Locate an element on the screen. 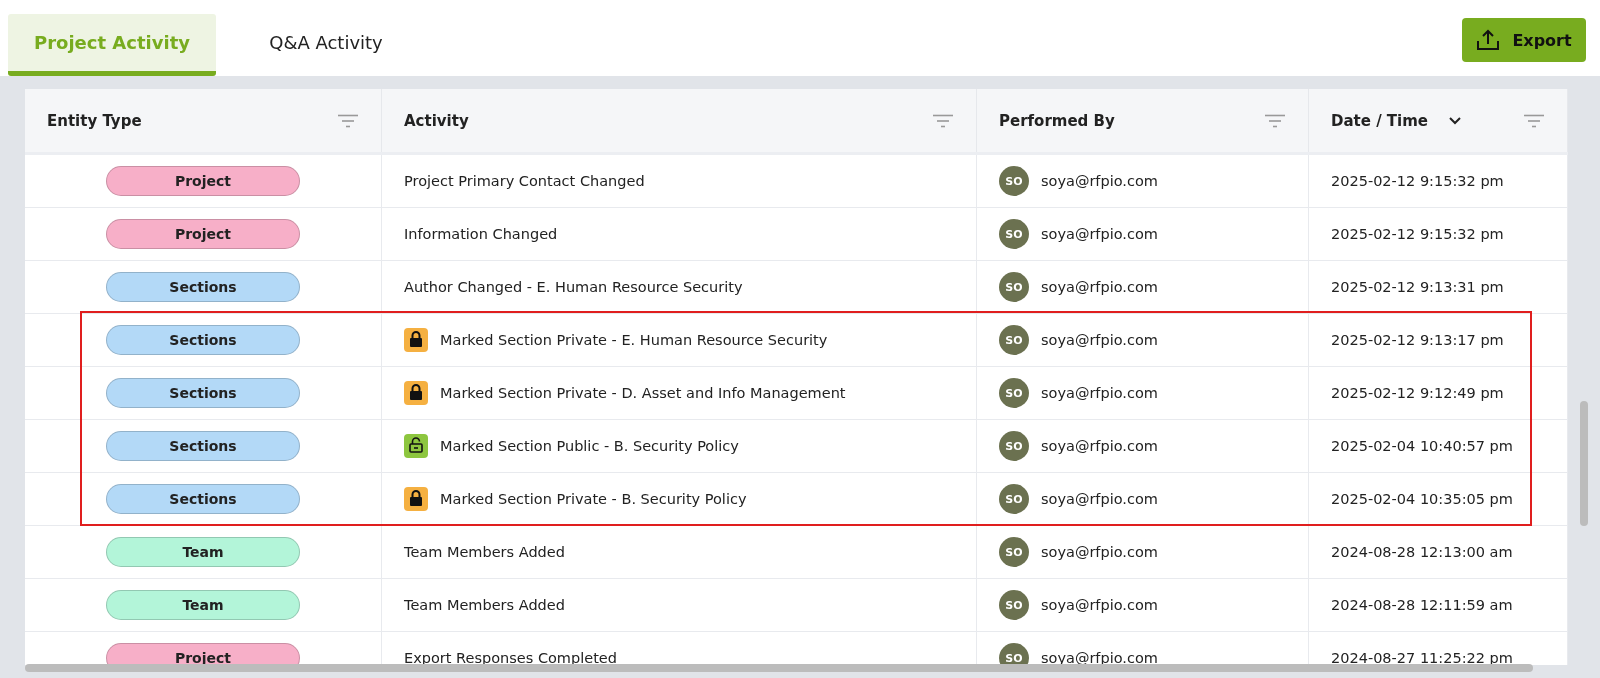 The height and width of the screenshot is (678, 1600). vertical-scrollbar is located at coordinates (1584, 463).